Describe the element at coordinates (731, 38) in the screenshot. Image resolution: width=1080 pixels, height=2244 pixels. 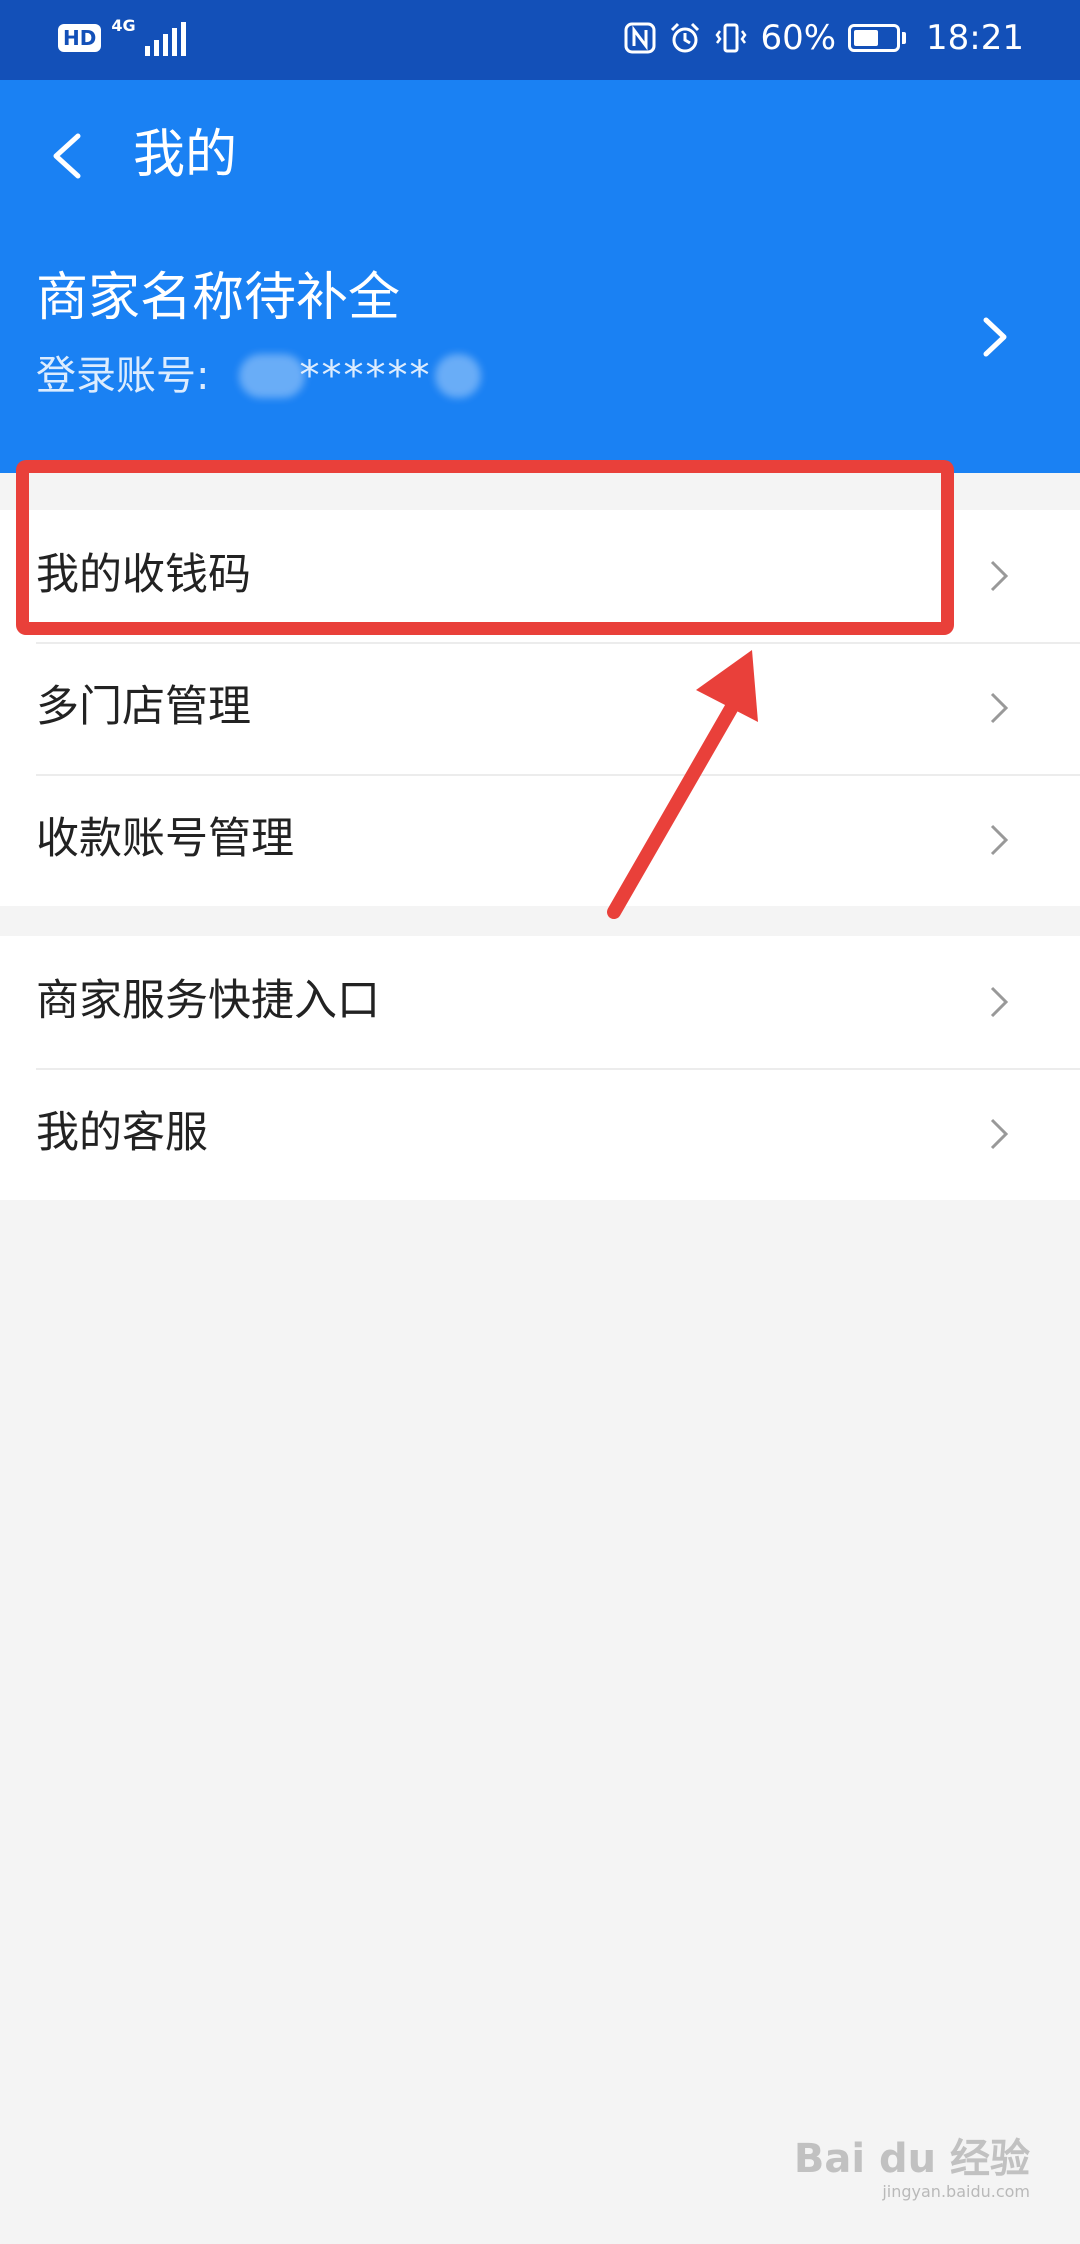
I see `vibrate-icon` at that location.